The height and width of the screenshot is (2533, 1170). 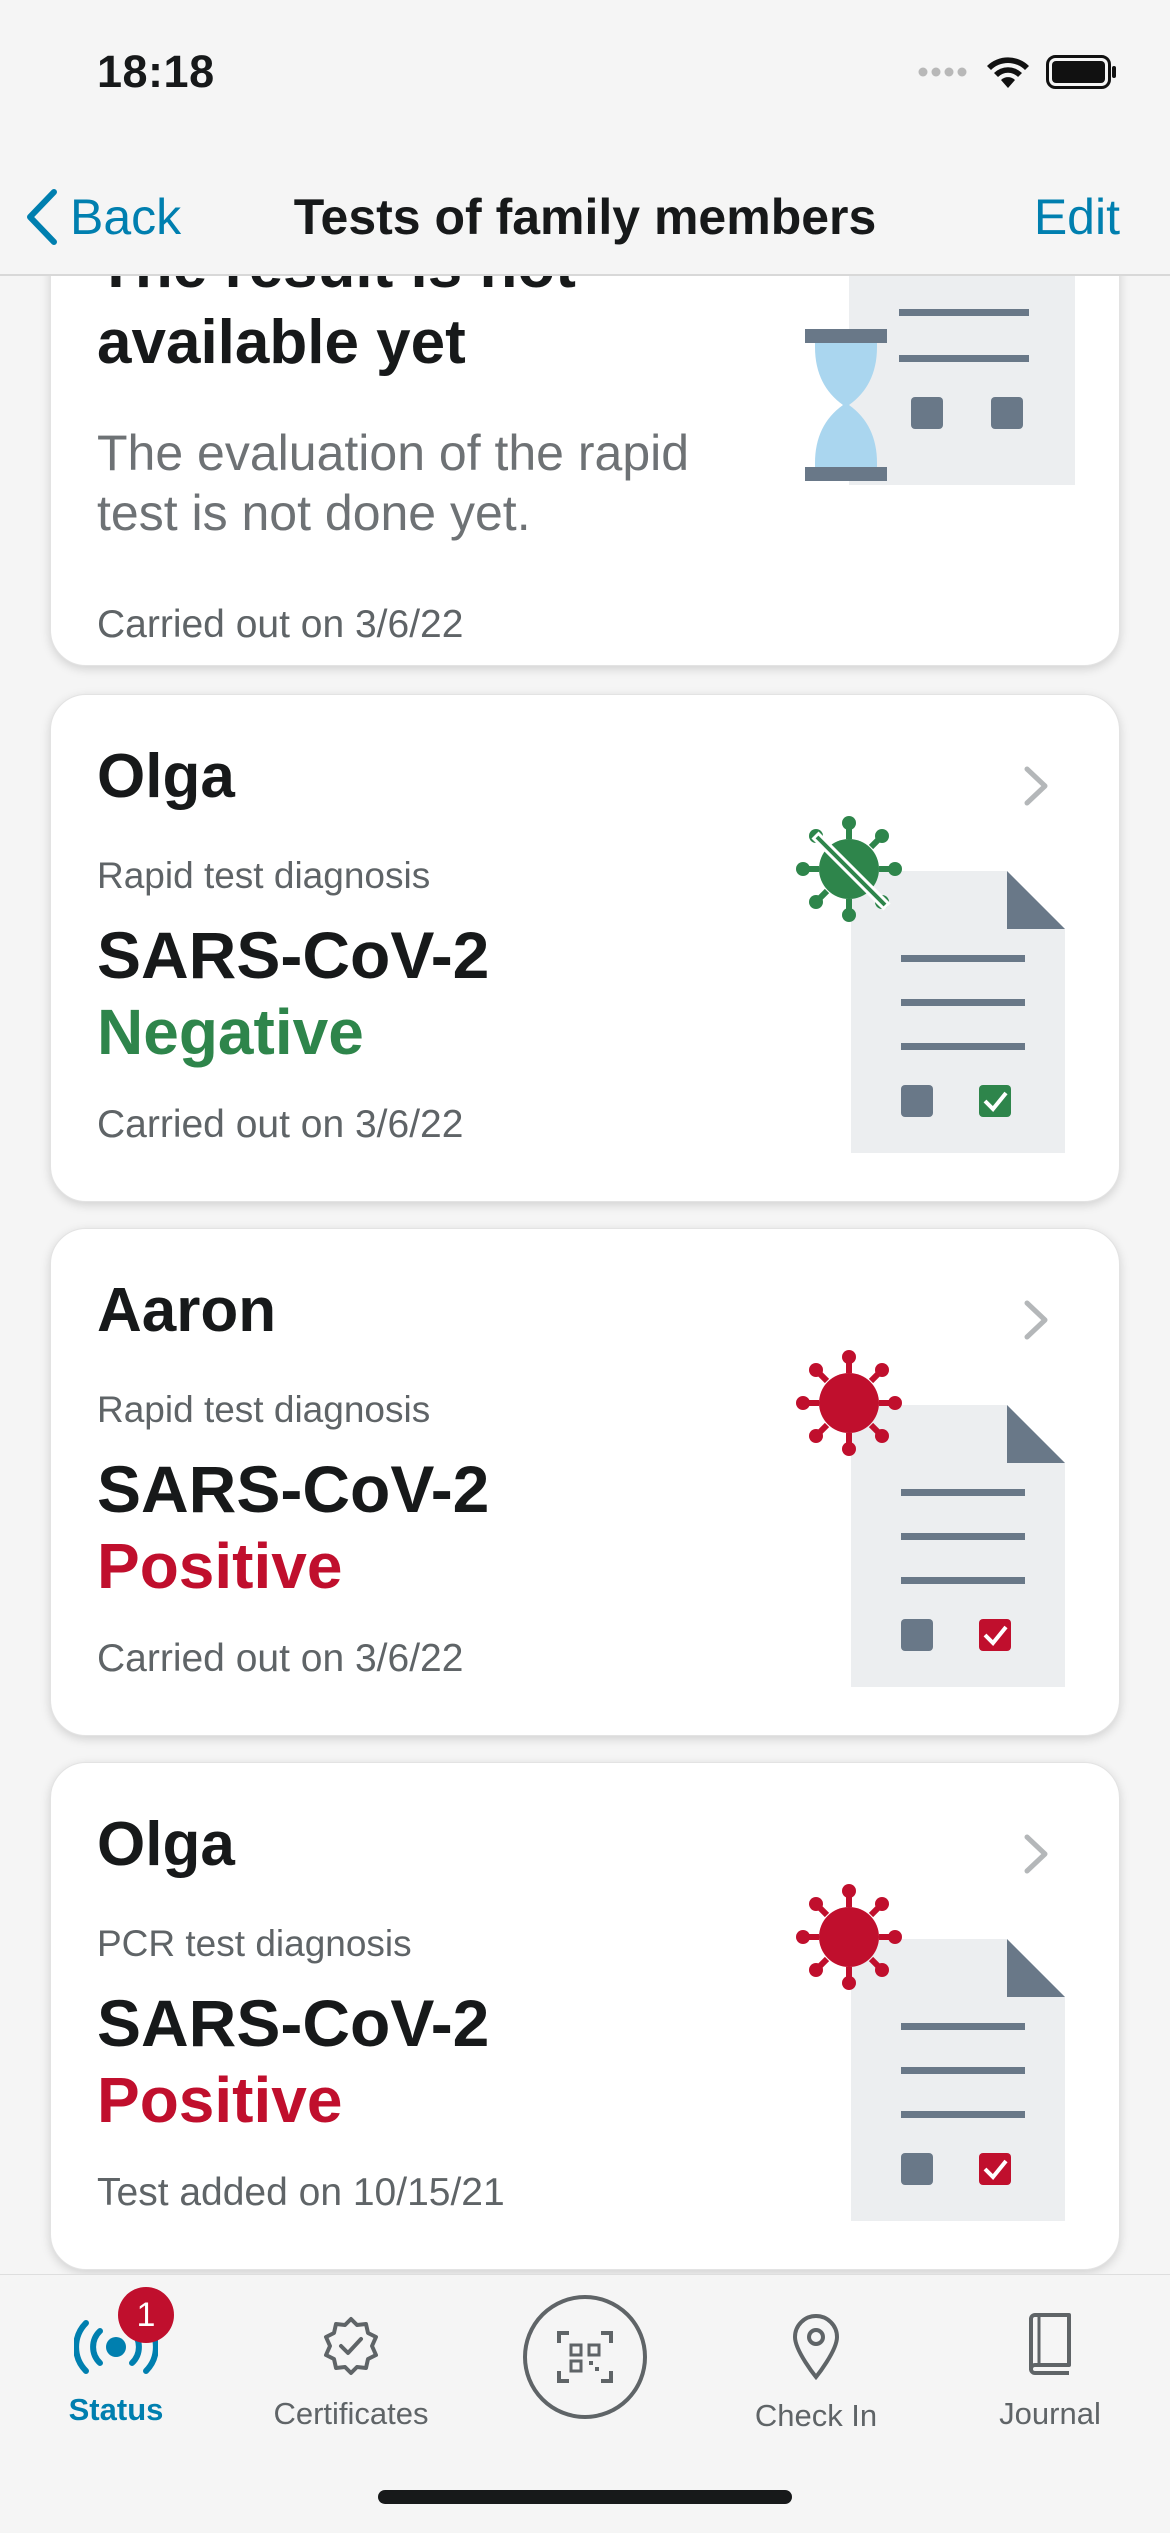 I want to click on notification-badge: 1, so click(x=146, y=2315).